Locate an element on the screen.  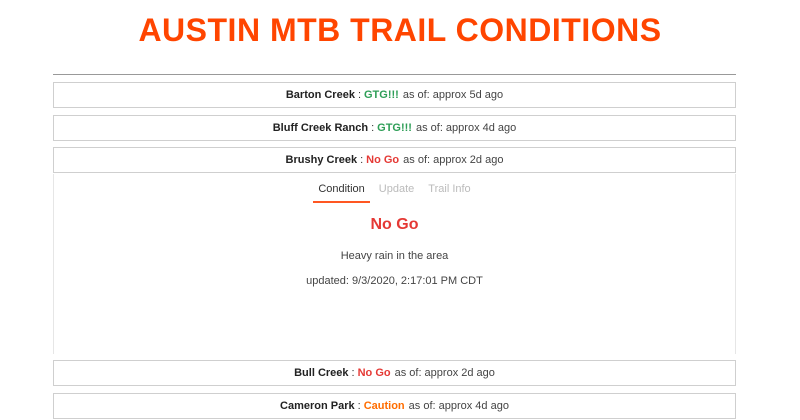
detail-tabs: Condition Update Trail Info is located at coordinates (394, 191).